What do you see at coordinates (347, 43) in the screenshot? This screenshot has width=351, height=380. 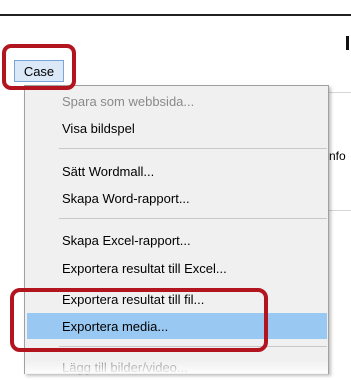 I see `top-right-accent` at bounding box center [347, 43].